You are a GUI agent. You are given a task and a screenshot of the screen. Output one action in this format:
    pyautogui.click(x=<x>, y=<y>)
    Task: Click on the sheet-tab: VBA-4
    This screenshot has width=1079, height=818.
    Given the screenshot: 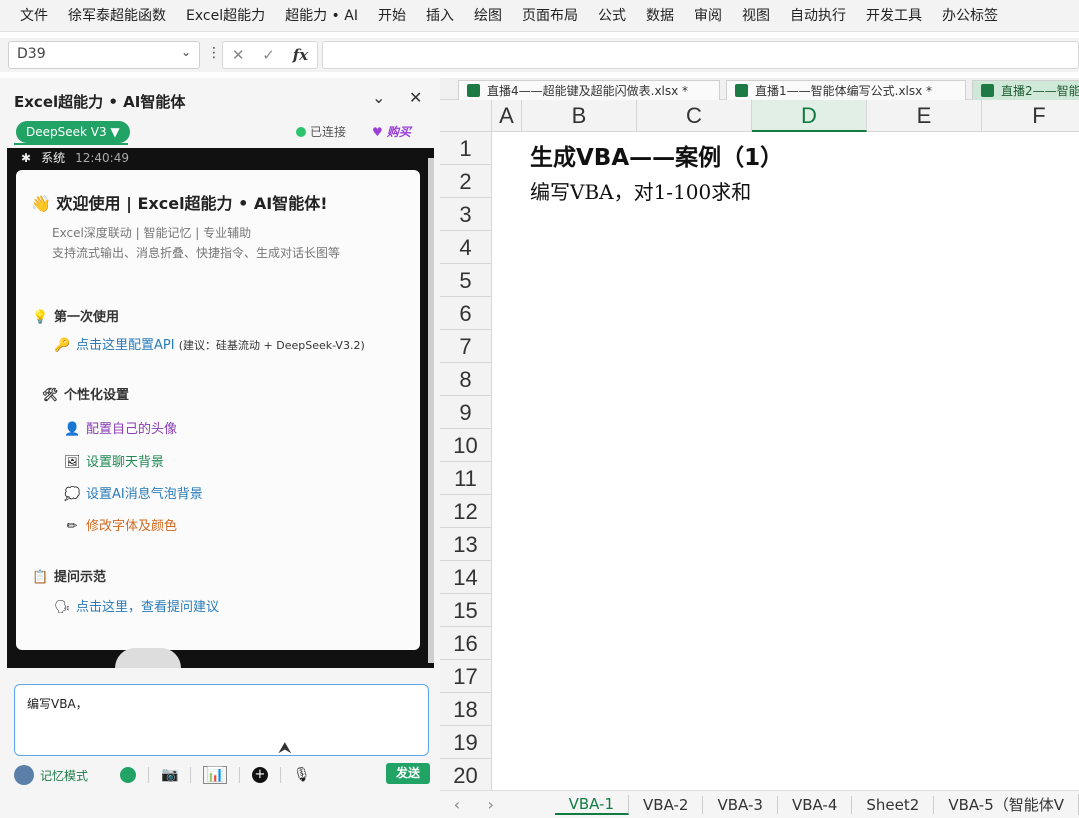 What is the action you would take?
    pyautogui.click(x=815, y=804)
    